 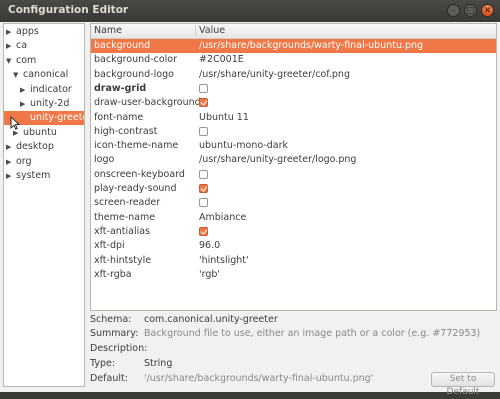 What do you see at coordinates (293, 103) in the screenshot?
I see `table-row: draw-user-backgrounds` at bounding box center [293, 103].